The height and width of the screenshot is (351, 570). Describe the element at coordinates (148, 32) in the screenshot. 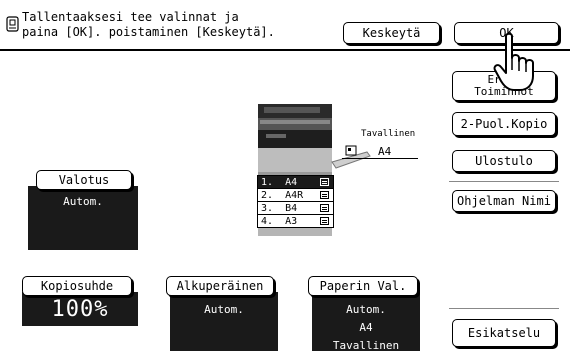

I see `message-line-2: paina [OK]. poistaminen [Keskeytä].` at that location.